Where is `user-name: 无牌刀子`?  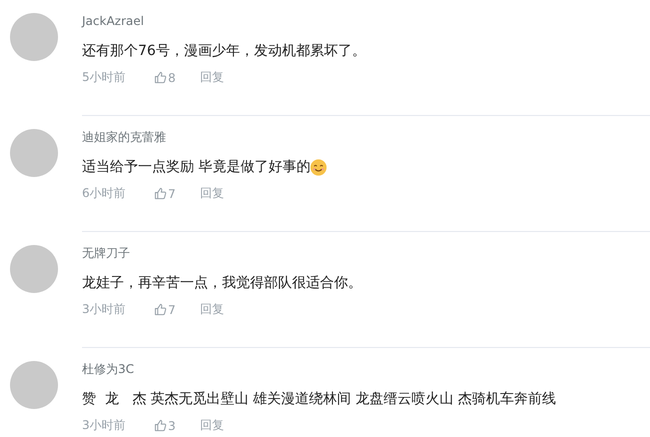 user-name: 无牌刀子 is located at coordinates (366, 253).